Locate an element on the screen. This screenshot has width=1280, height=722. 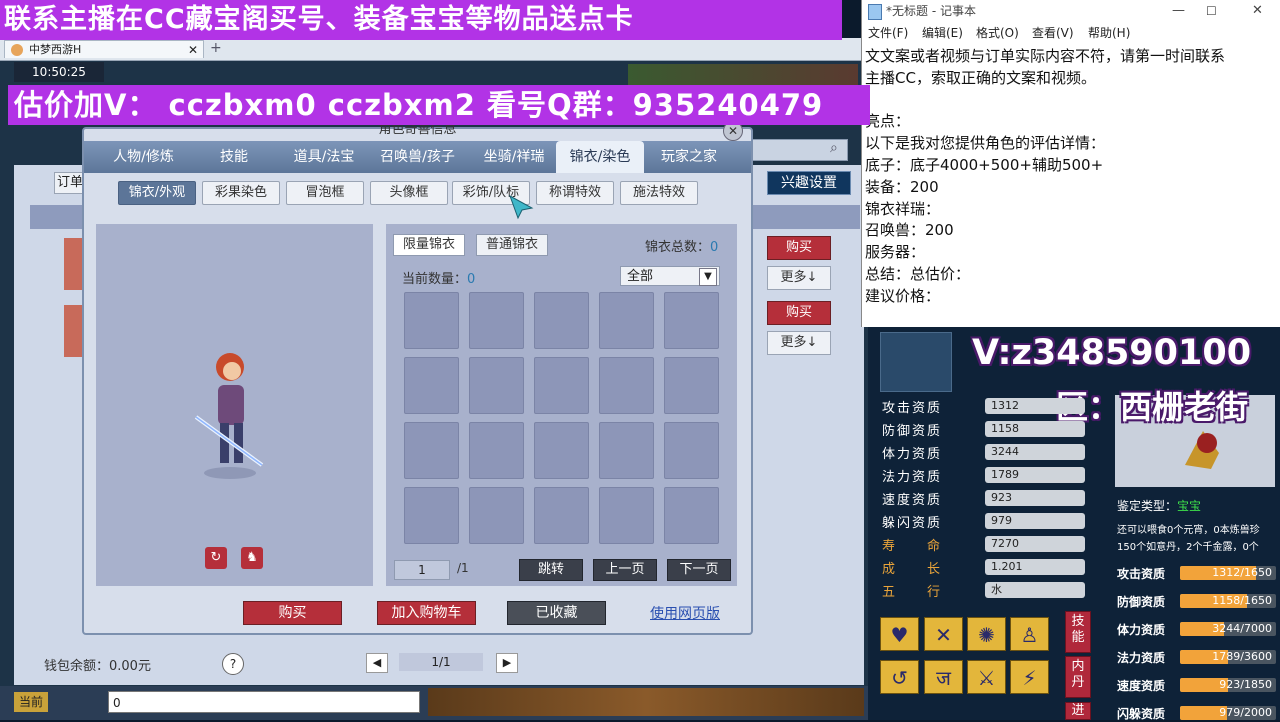
text-line: 召唤兽：200 is located at coordinates (909, 230).